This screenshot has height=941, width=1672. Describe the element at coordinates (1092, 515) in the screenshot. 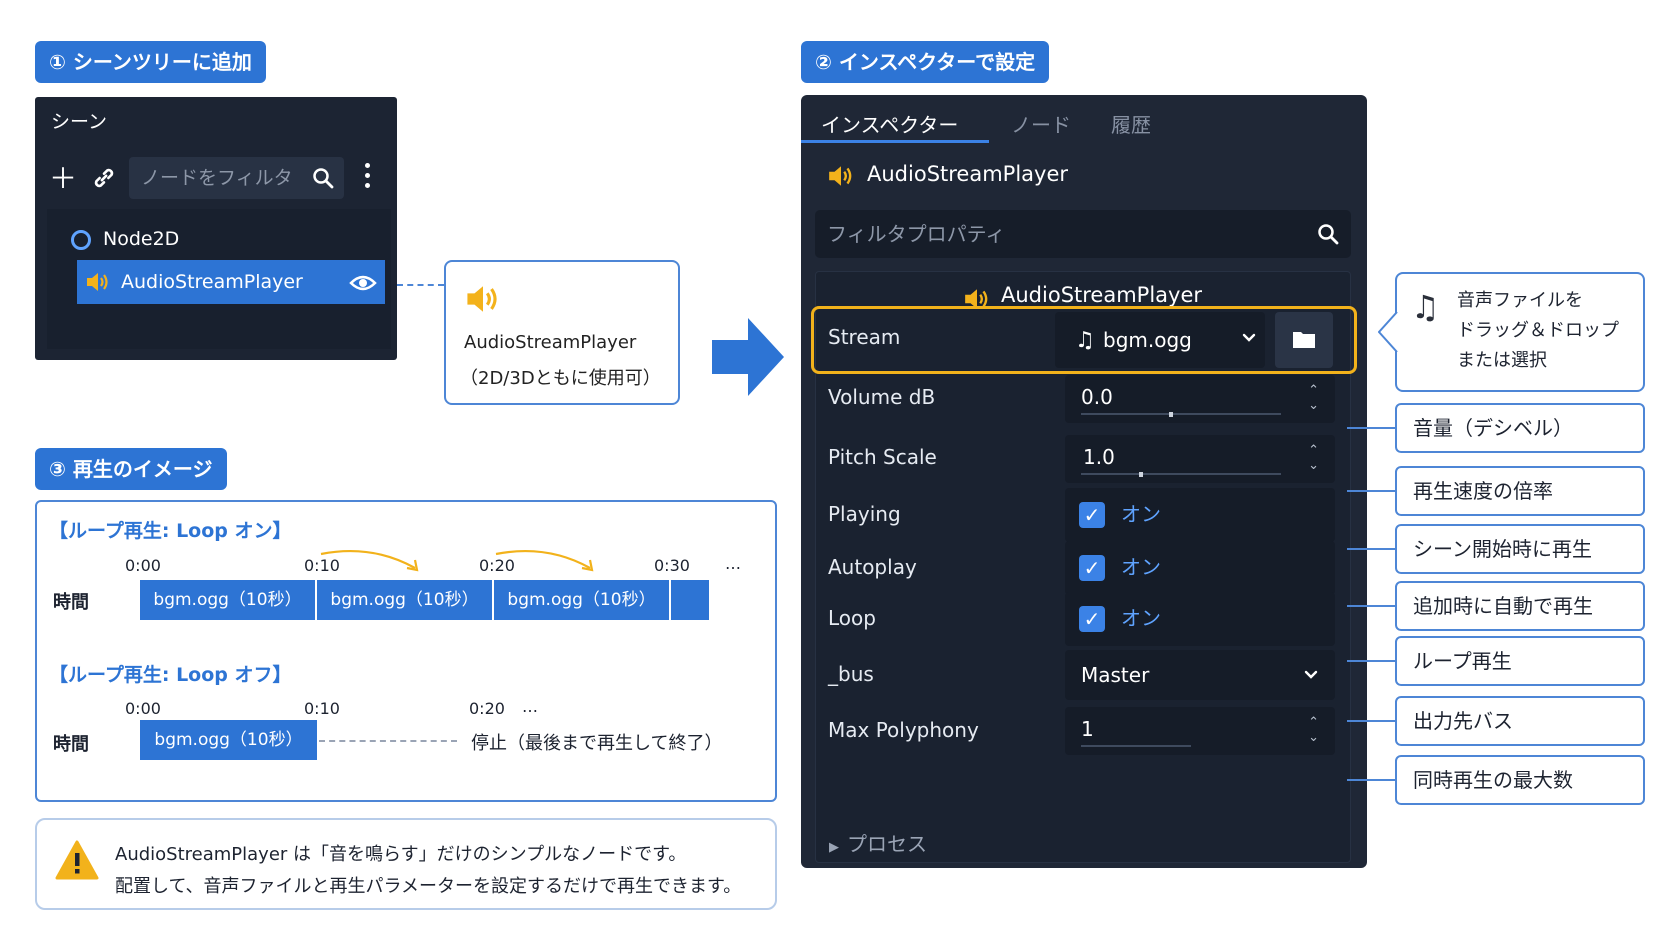

I see `playing-checkbox: ✓` at that location.